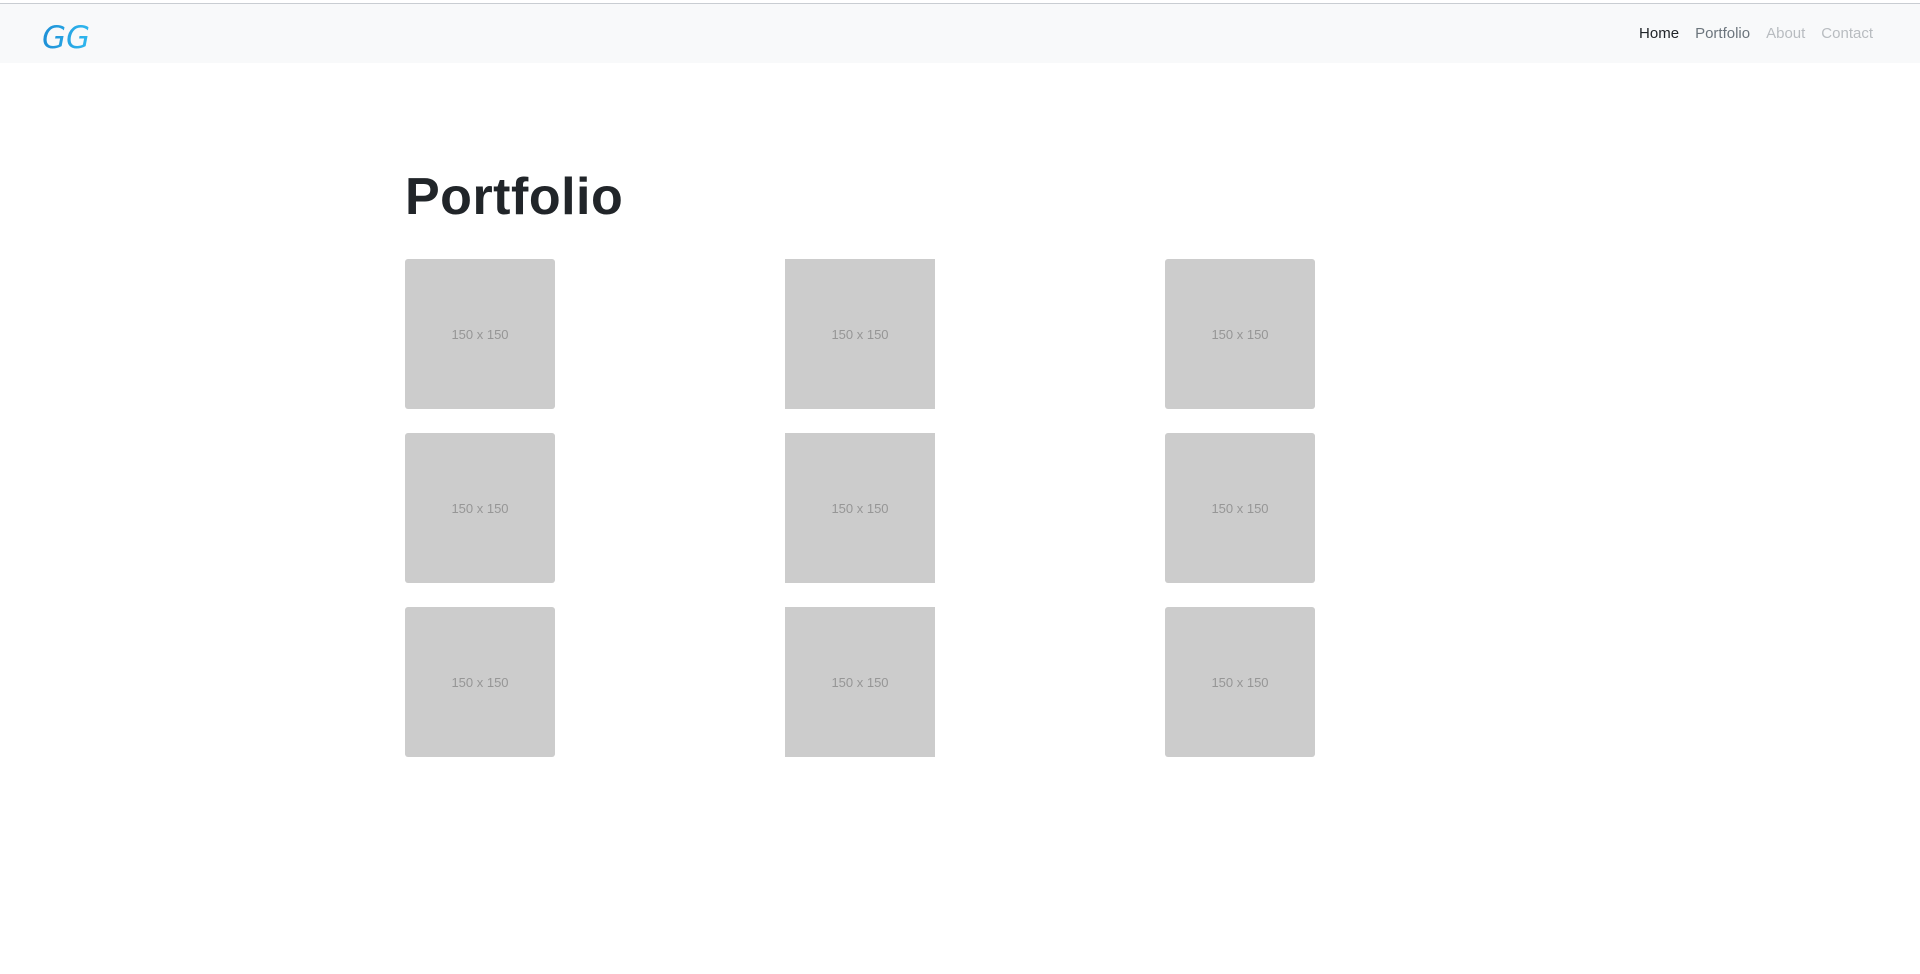  Describe the element at coordinates (1722, 34) in the screenshot. I see `nav-portfolio: Portfolio` at that location.